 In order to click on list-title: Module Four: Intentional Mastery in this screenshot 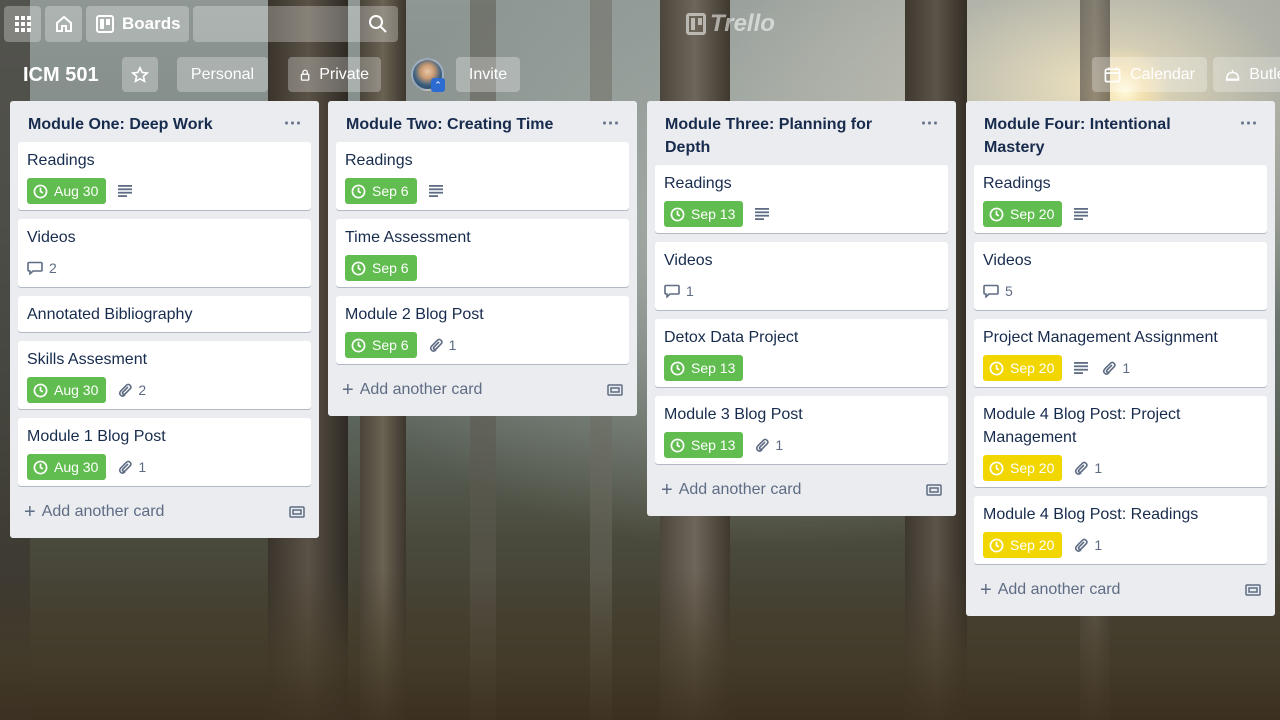, I will do `click(1077, 136)`.